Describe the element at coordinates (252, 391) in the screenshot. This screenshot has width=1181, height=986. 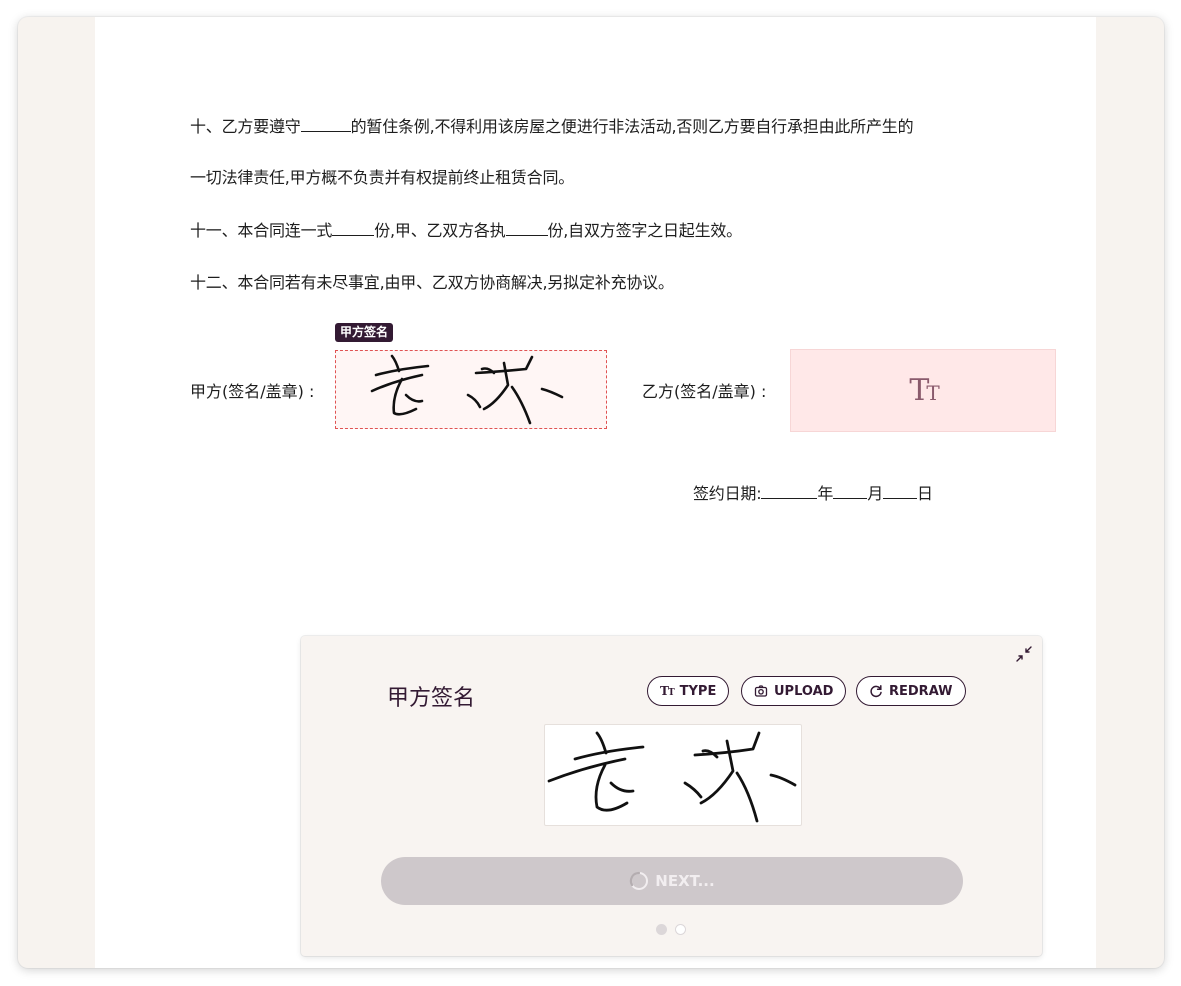
I see `party-a-label: 甲方(签名/盖章) :` at that location.